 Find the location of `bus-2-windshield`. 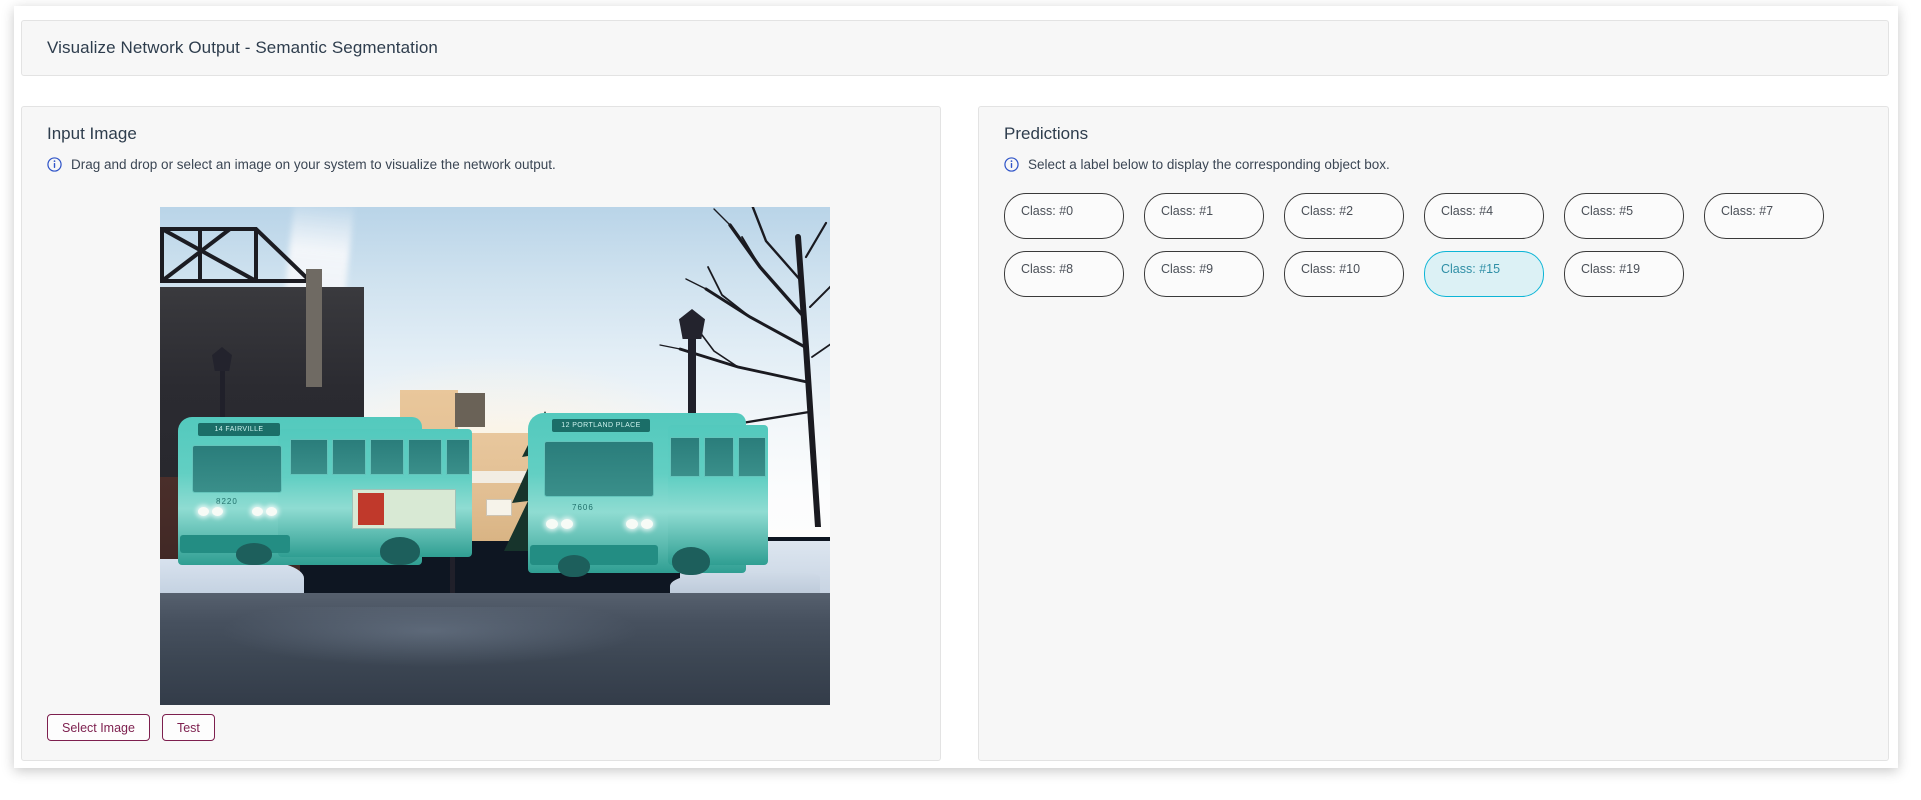

bus-2-windshield is located at coordinates (599, 469).